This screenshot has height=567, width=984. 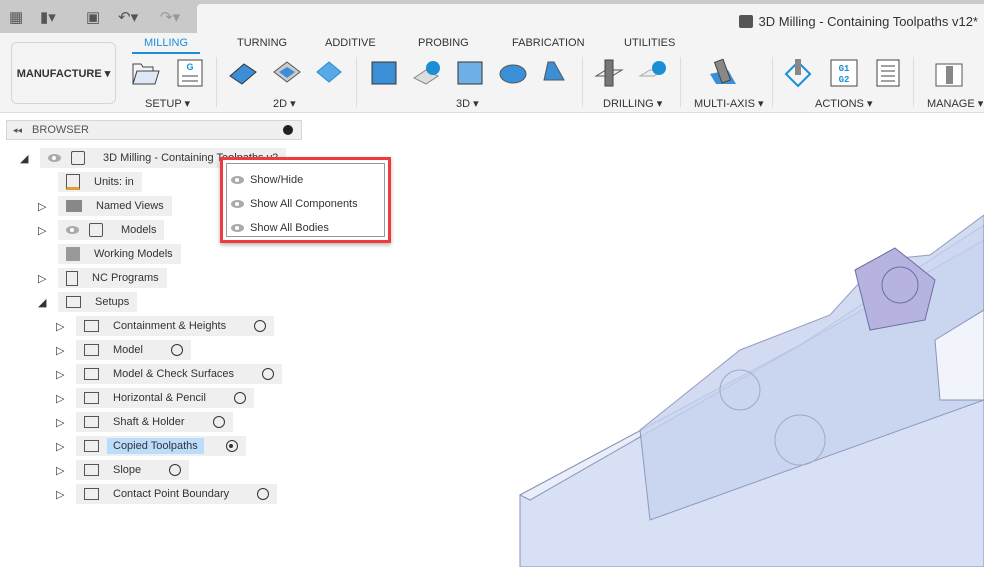 What do you see at coordinates (16, 17) in the screenshot?
I see `app-grid-icon: ▦` at bounding box center [16, 17].